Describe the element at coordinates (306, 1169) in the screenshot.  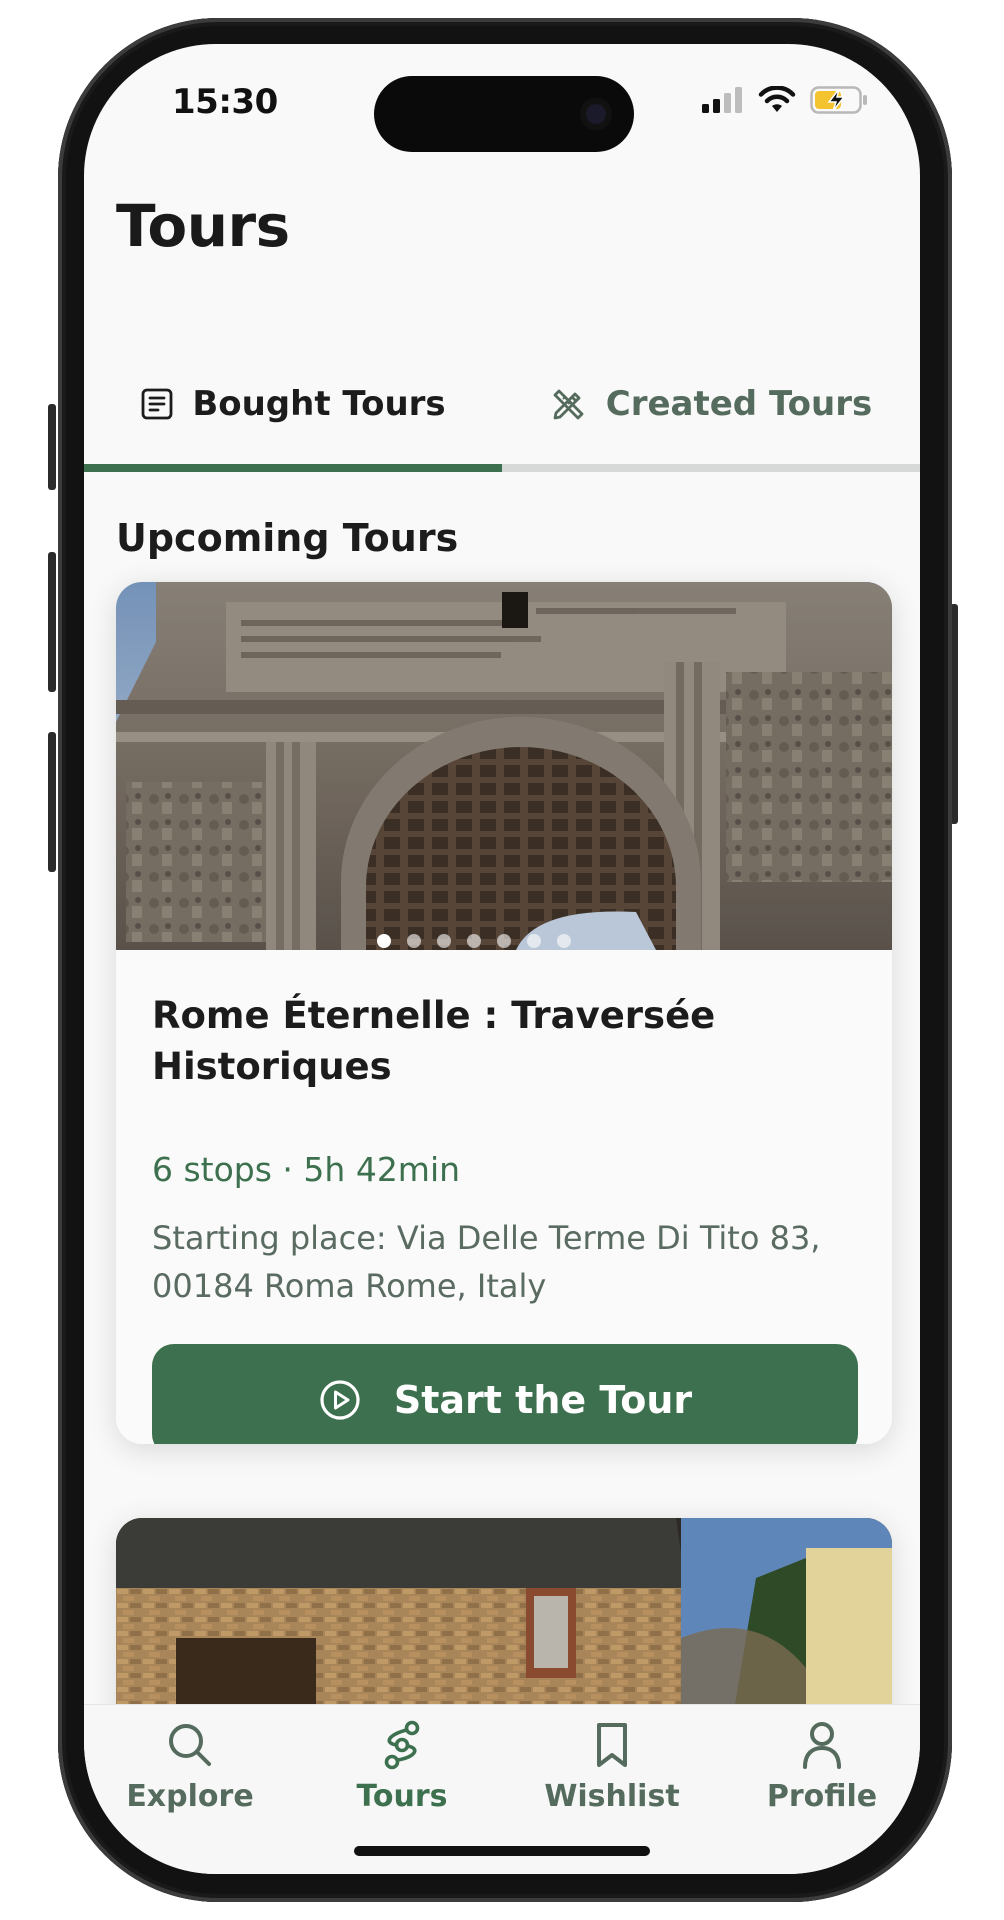
I see `tour-stops-duration: 6 stops · 5h 42min` at that location.